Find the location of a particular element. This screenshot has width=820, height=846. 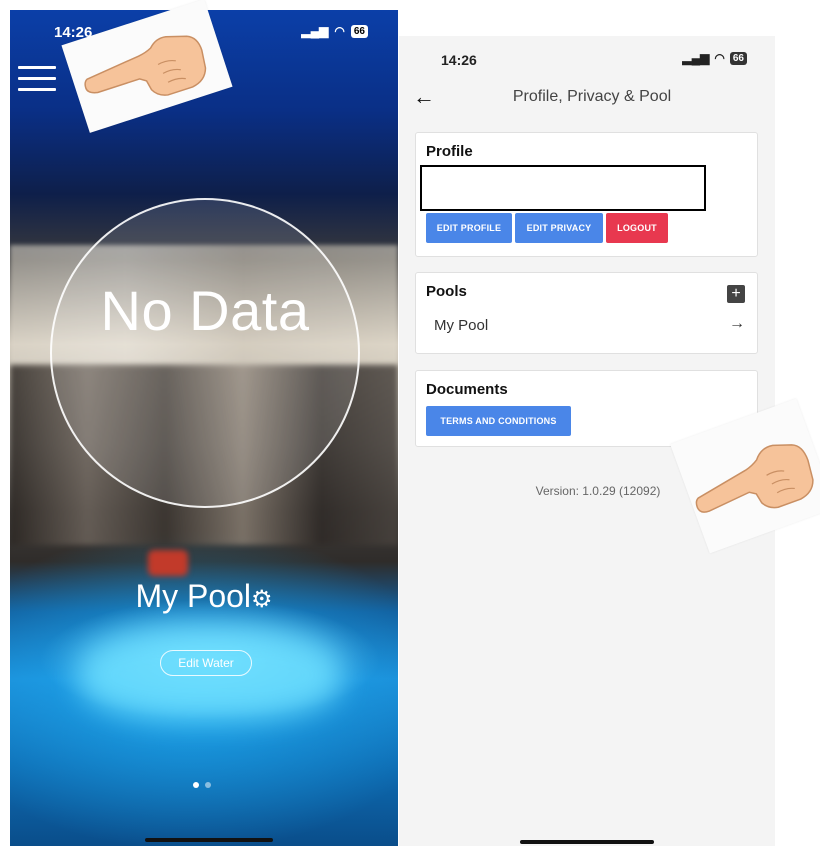

pool-name-title: My Pool⚙ is located at coordinates (204, 596).